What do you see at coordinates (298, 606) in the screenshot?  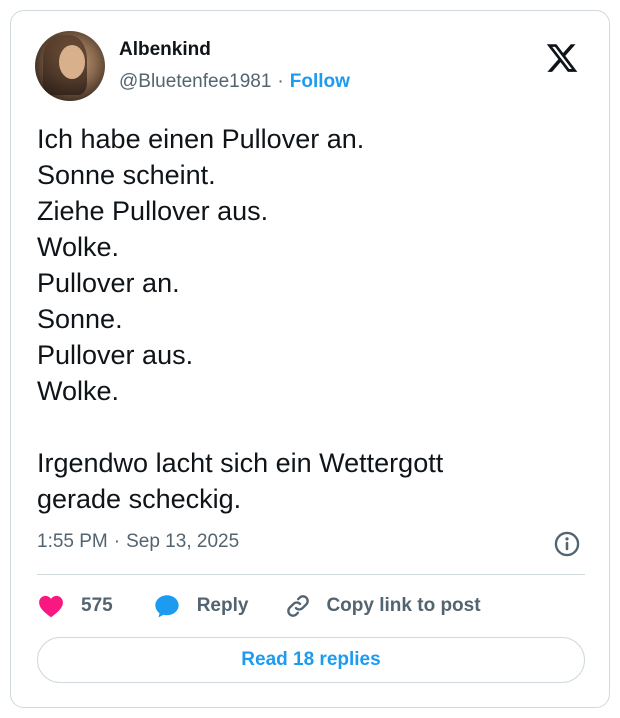 I see `link-icon` at bounding box center [298, 606].